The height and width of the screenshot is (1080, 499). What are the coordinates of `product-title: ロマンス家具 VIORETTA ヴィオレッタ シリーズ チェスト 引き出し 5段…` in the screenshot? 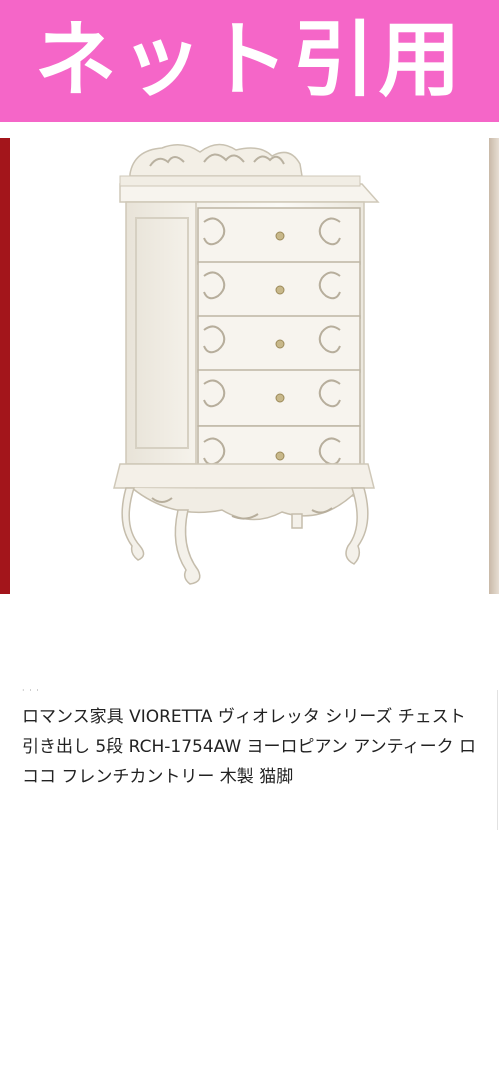 It's located at (255, 747).